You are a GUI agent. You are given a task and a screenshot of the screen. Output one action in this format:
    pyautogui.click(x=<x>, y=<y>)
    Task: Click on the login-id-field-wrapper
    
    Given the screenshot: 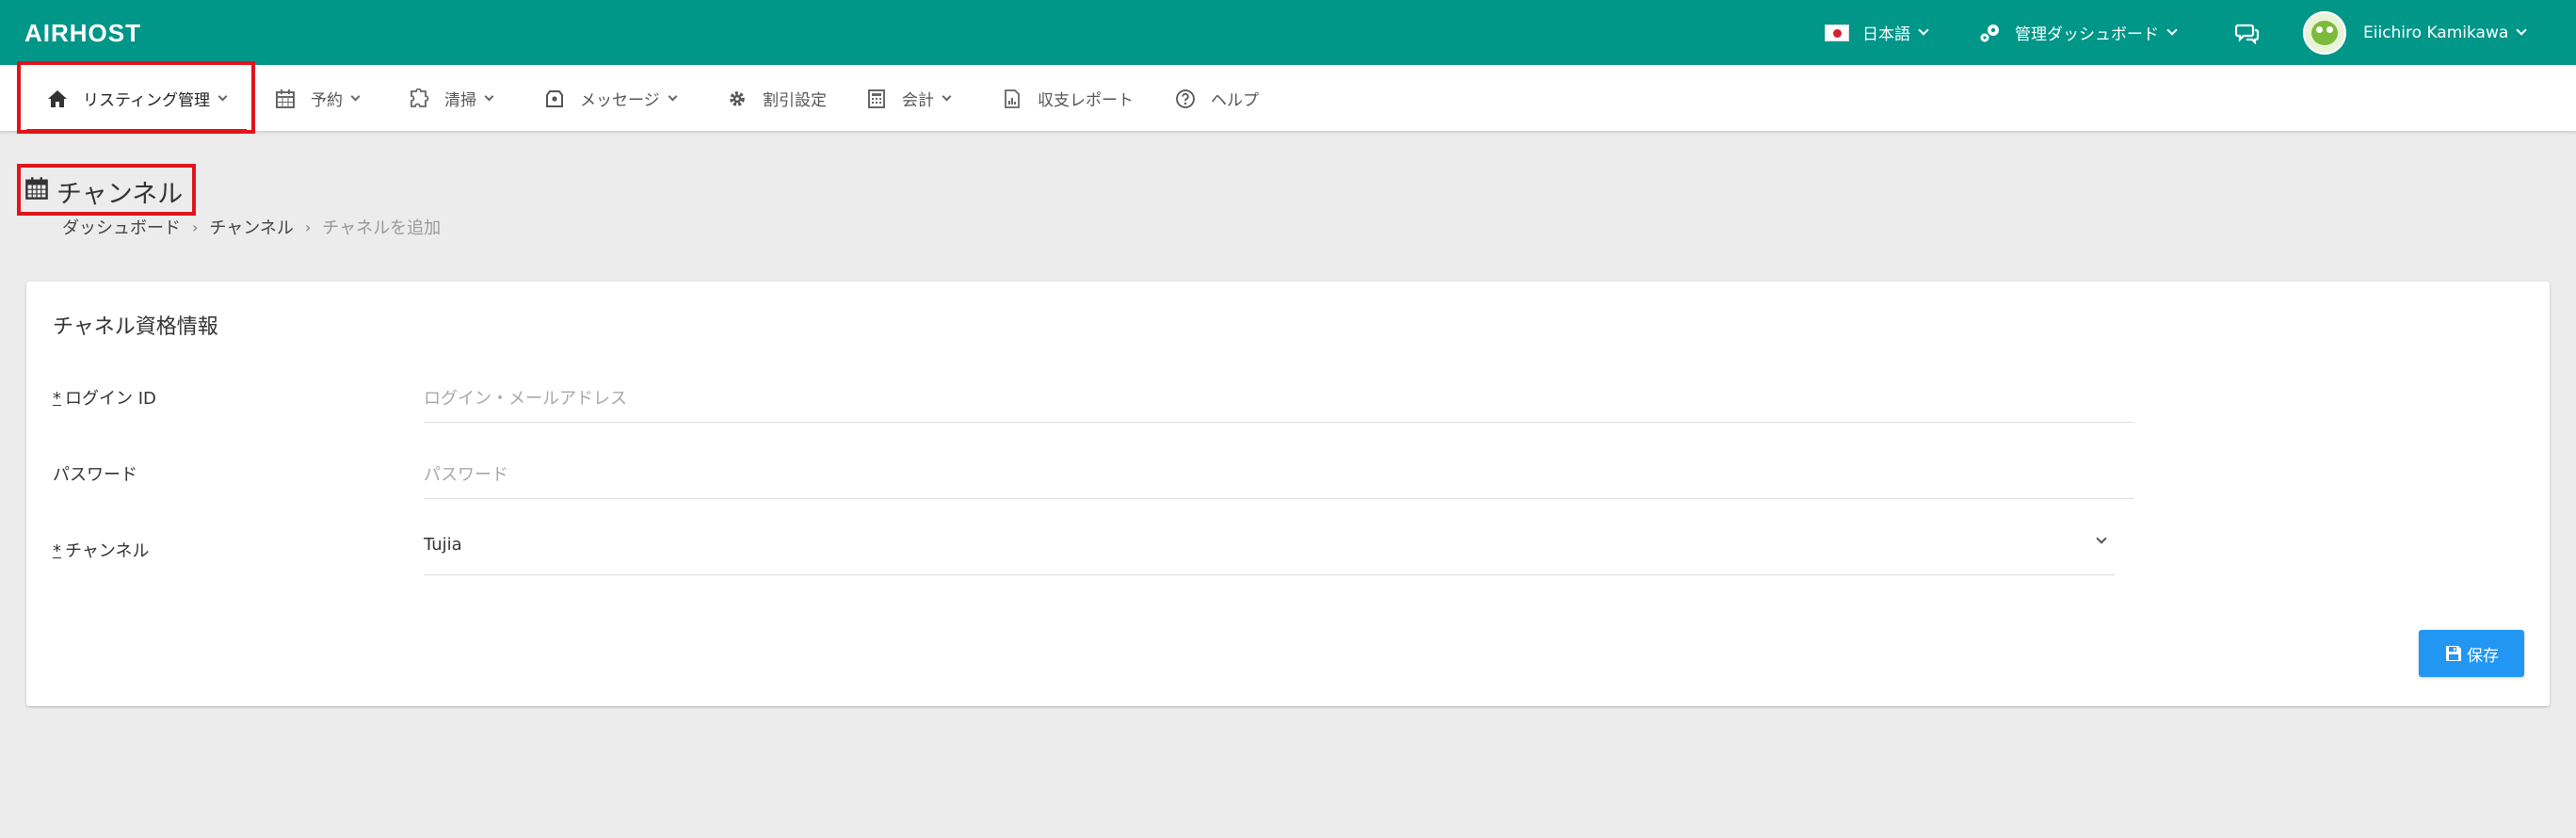 What is the action you would take?
    pyautogui.click(x=1278, y=399)
    